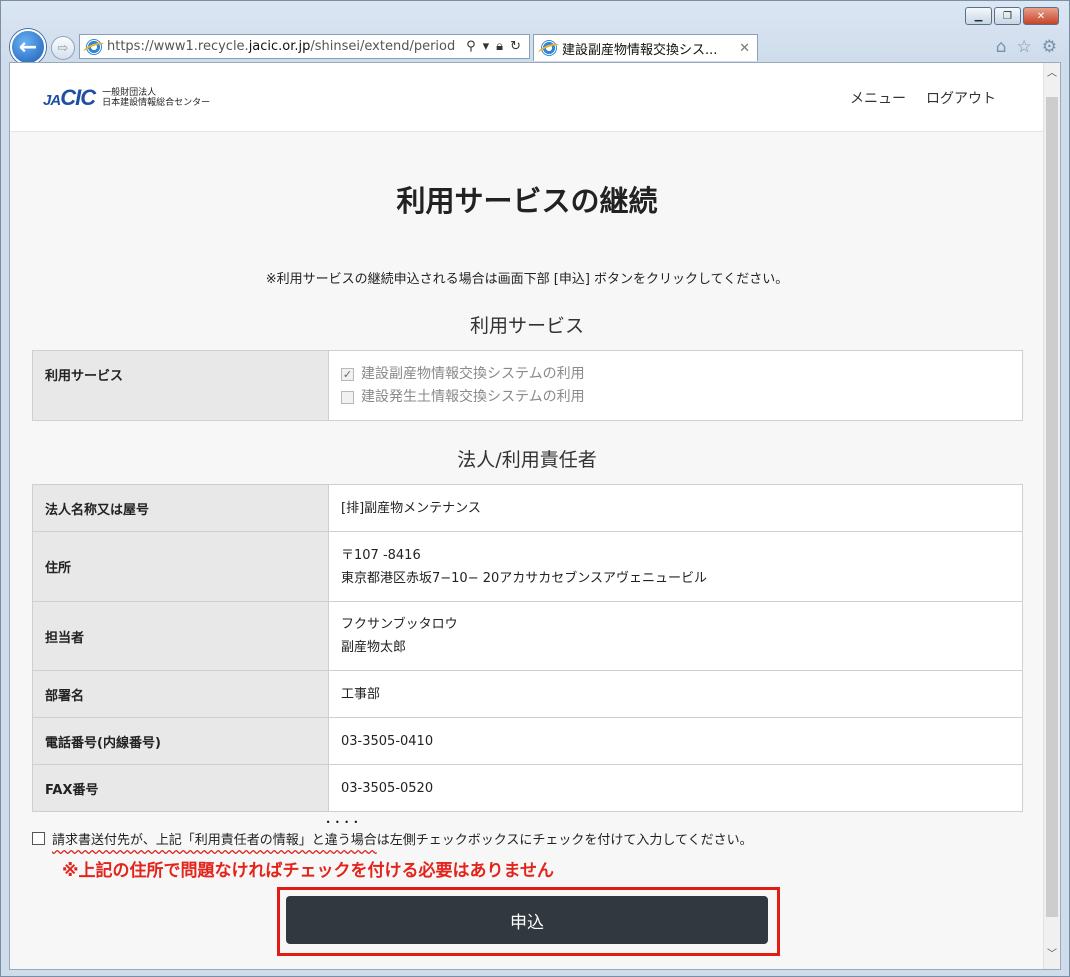  I want to click on url-prefix: https://www1.recycle., so click(178, 46).